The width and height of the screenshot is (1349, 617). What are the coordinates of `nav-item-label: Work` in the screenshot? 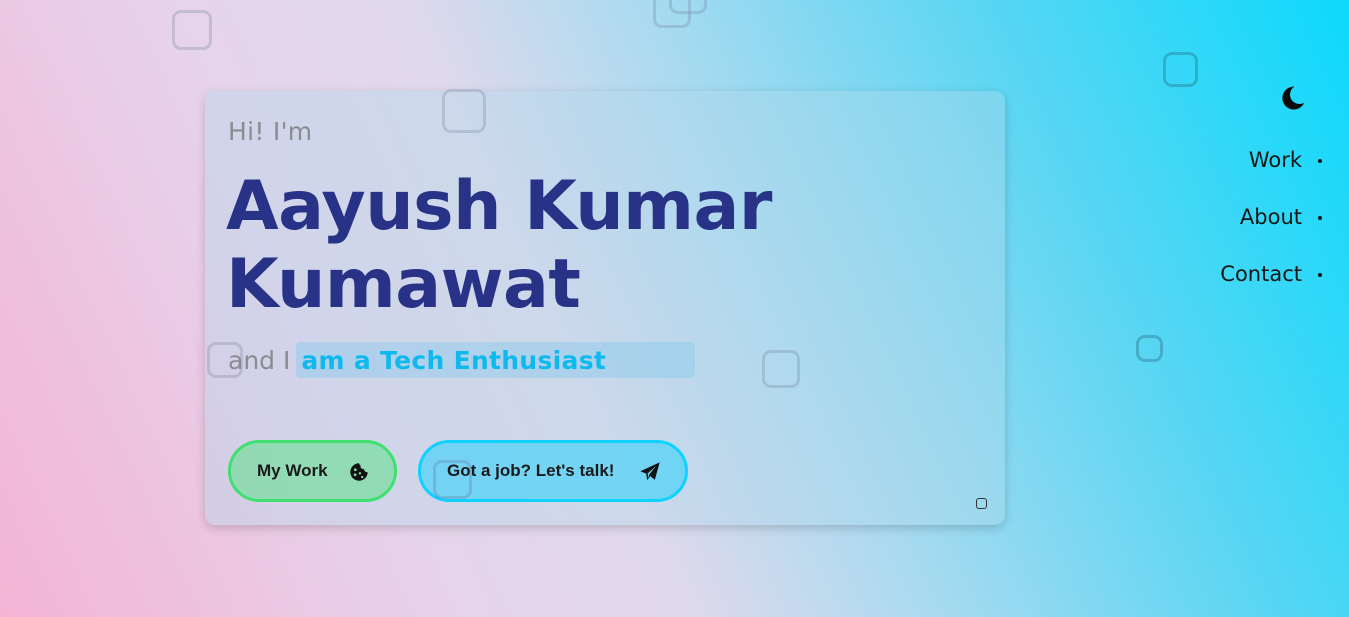 It's located at (1275, 160).